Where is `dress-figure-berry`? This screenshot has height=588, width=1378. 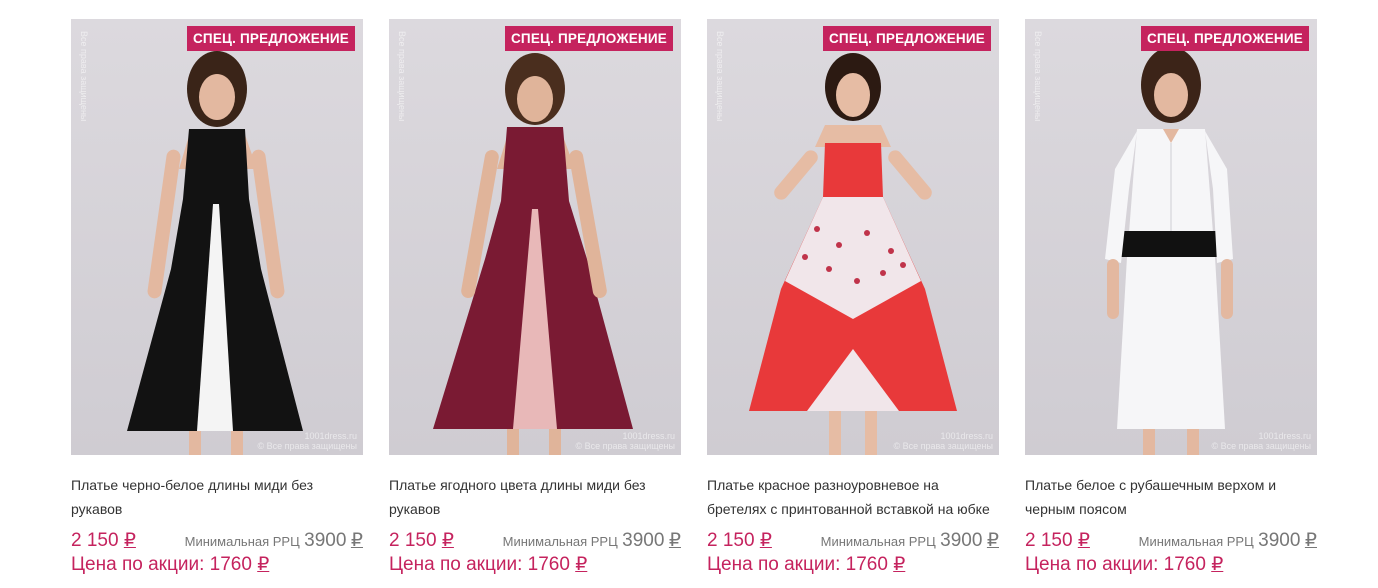 dress-figure-berry is located at coordinates (533, 254).